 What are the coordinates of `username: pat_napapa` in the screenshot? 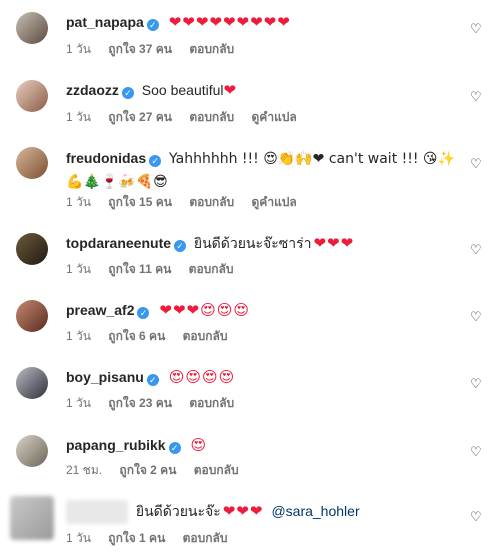 It's located at (105, 22).